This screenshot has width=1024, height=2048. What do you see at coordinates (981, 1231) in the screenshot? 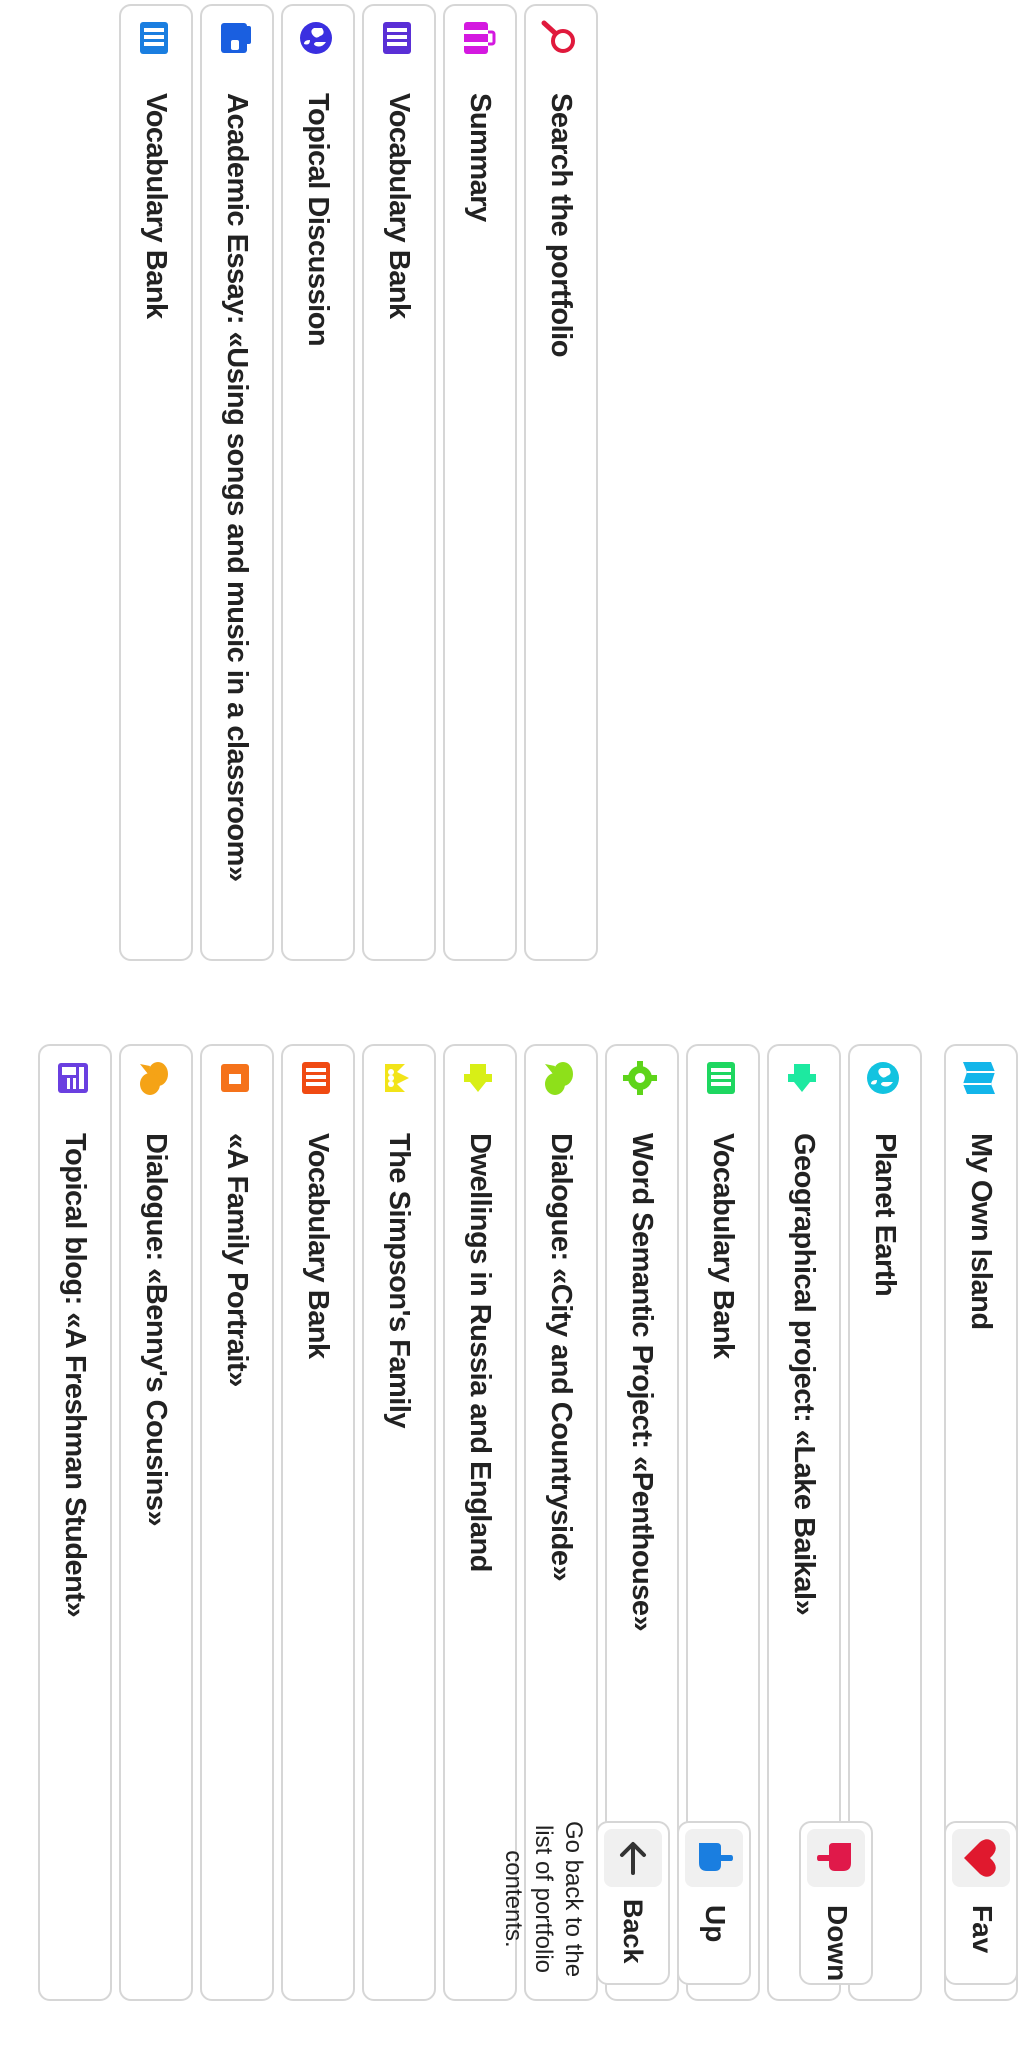
I see `portfolio-item-label: My Own Island` at bounding box center [981, 1231].